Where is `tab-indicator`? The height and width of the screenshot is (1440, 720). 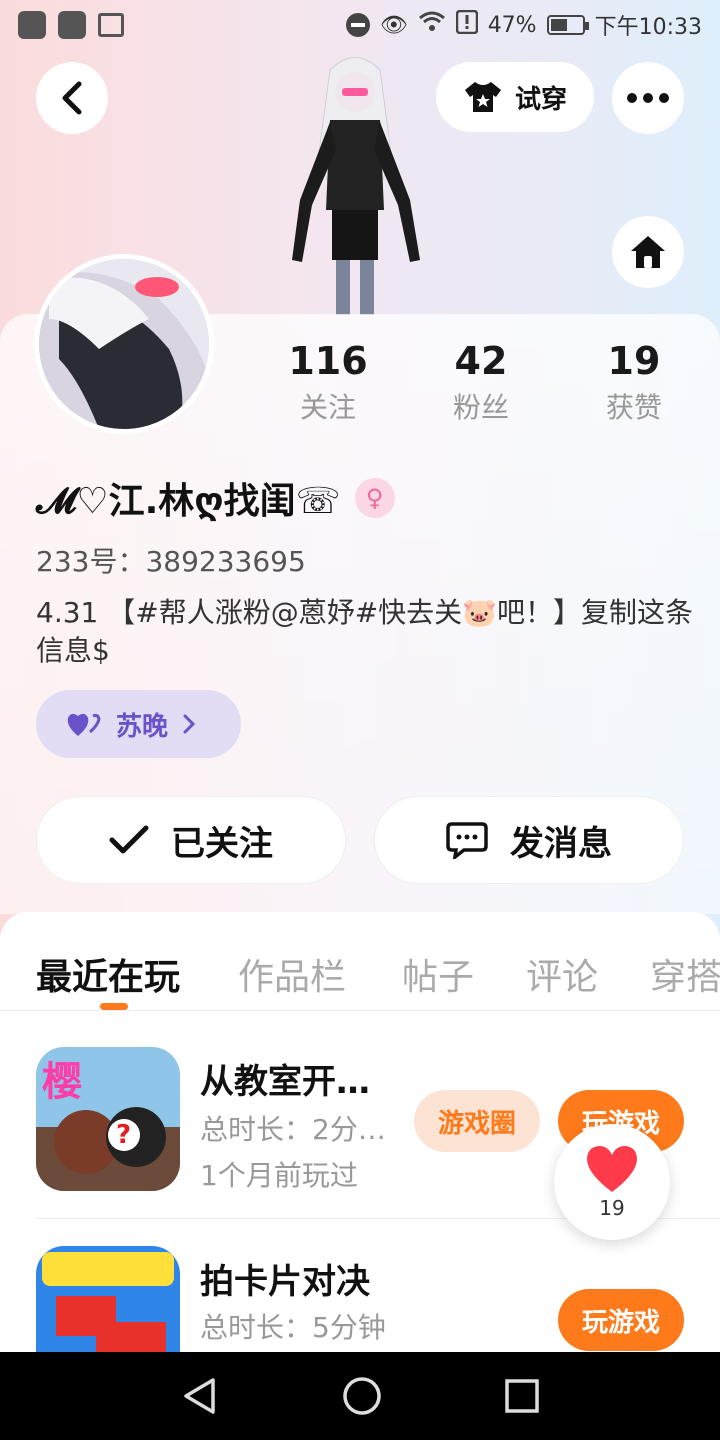
tab-indicator is located at coordinates (114, 1006).